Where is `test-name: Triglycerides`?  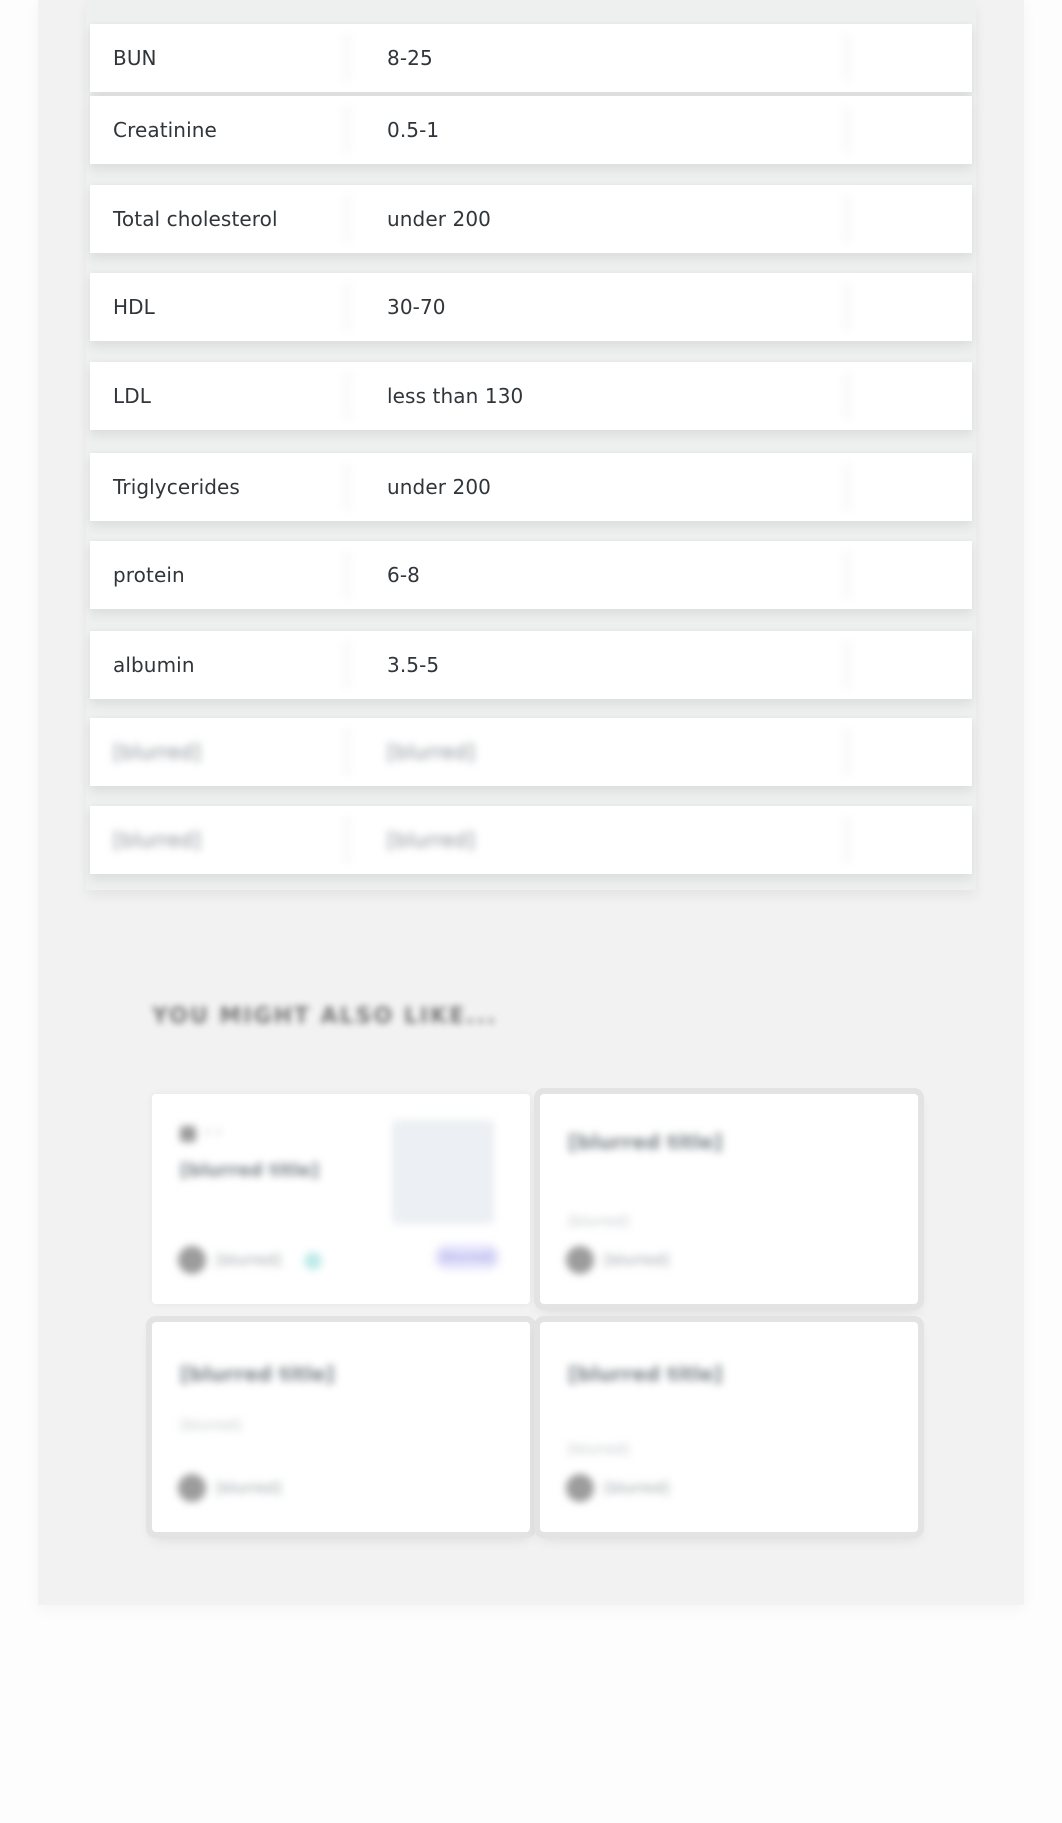
test-name: Triglycerides is located at coordinates (176, 487).